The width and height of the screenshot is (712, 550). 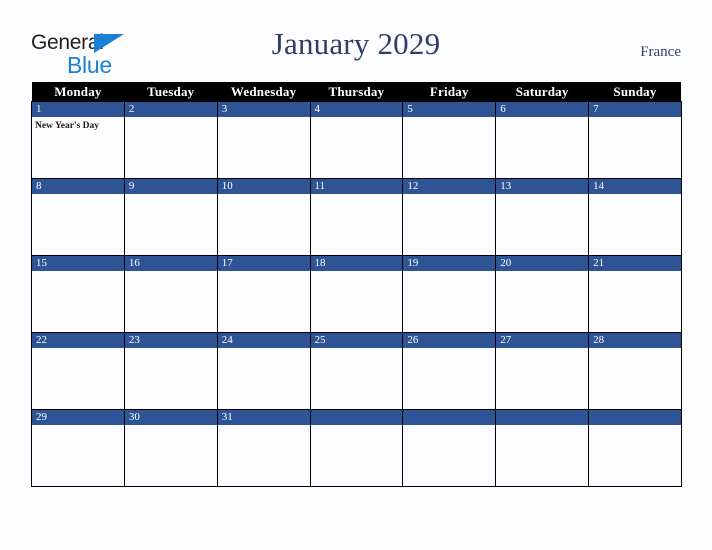 I want to click on calendar-day-cell: 8, so click(x=78, y=217).